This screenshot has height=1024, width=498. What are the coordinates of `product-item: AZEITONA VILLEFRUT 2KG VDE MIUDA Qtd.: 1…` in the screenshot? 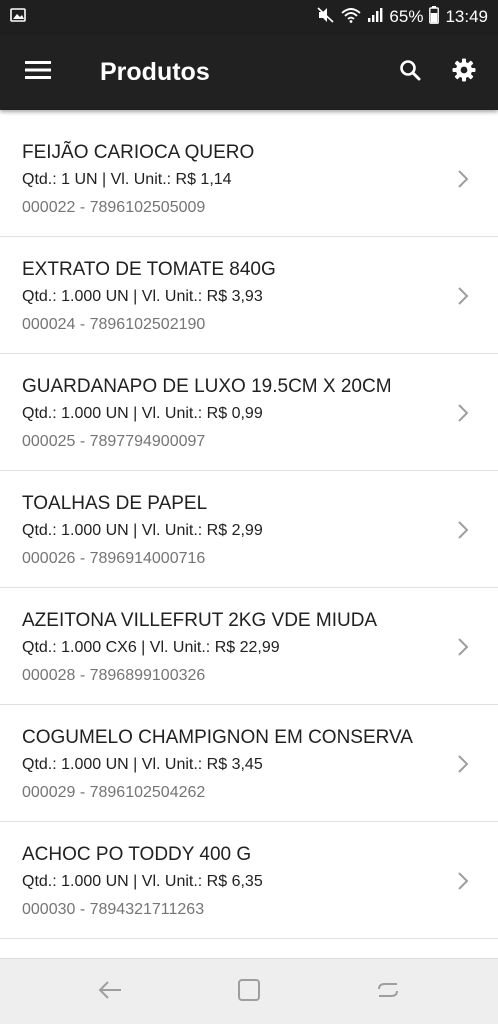 It's located at (249, 646).